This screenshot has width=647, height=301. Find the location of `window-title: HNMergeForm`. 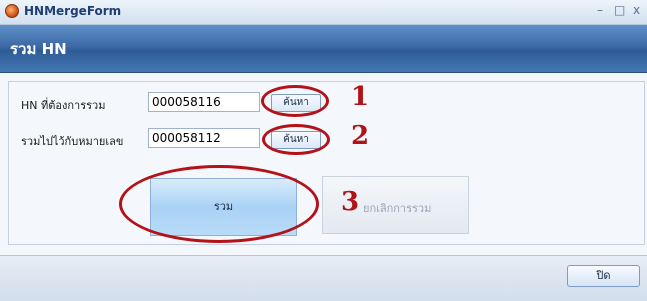

window-title: HNMergeForm is located at coordinates (73, 11).